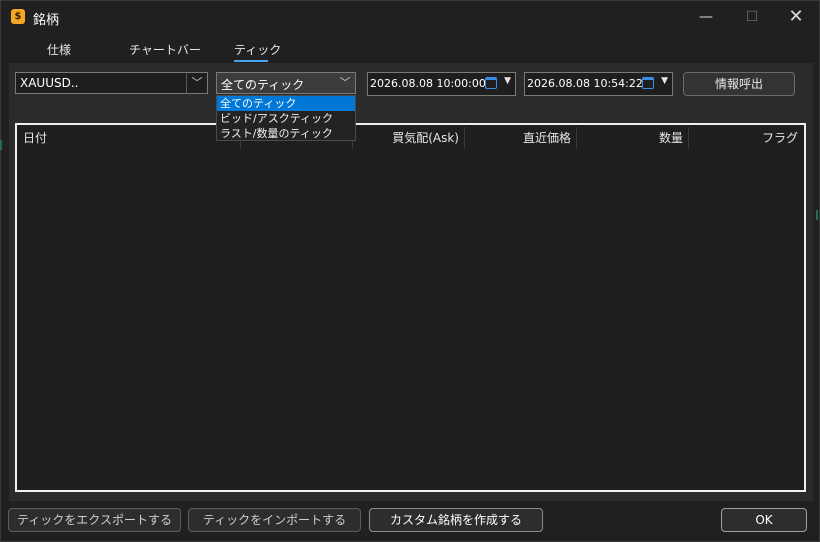 This screenshot has width=820, height=542. I want to click on tab-specification: 仕様, so click(59, 49).